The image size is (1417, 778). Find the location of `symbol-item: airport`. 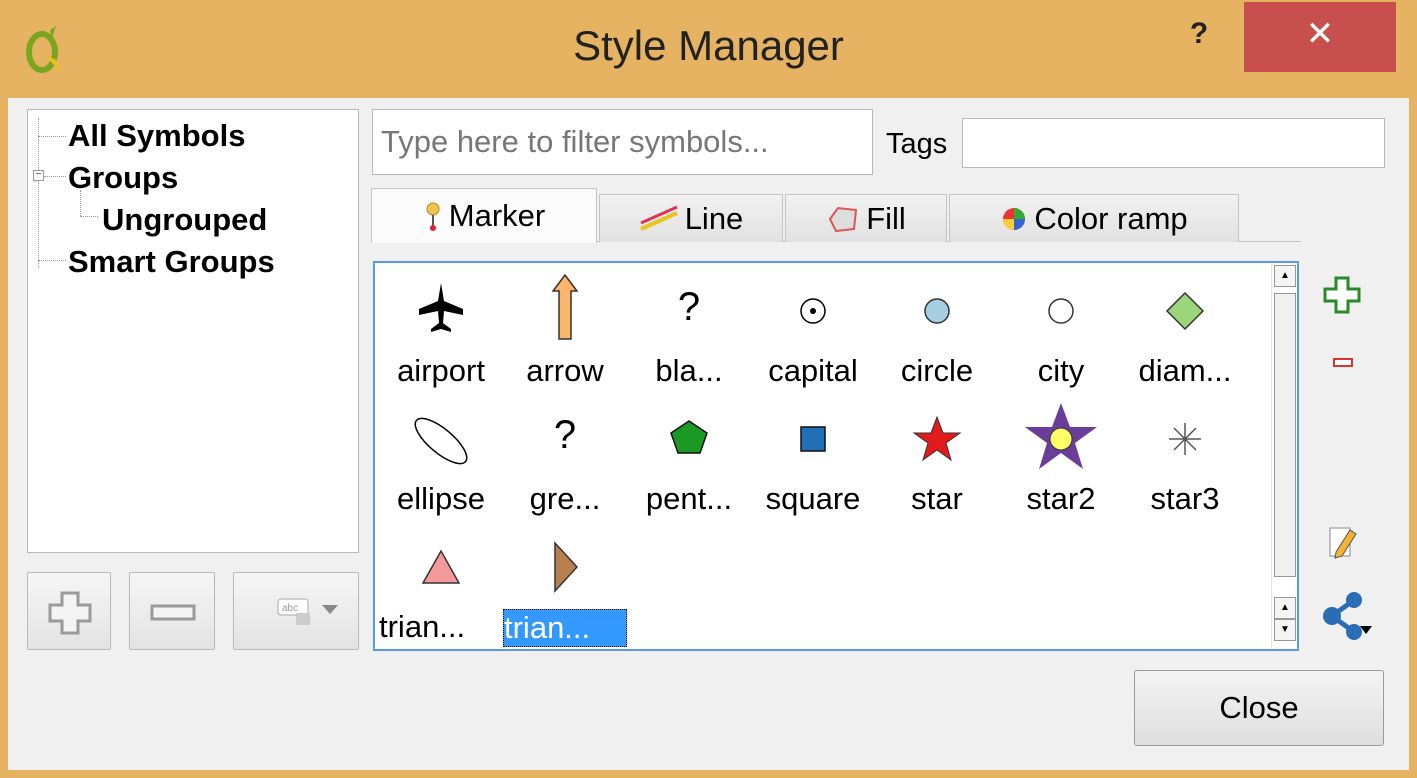

symbol-item: airport is located at coordinates (441, 327).